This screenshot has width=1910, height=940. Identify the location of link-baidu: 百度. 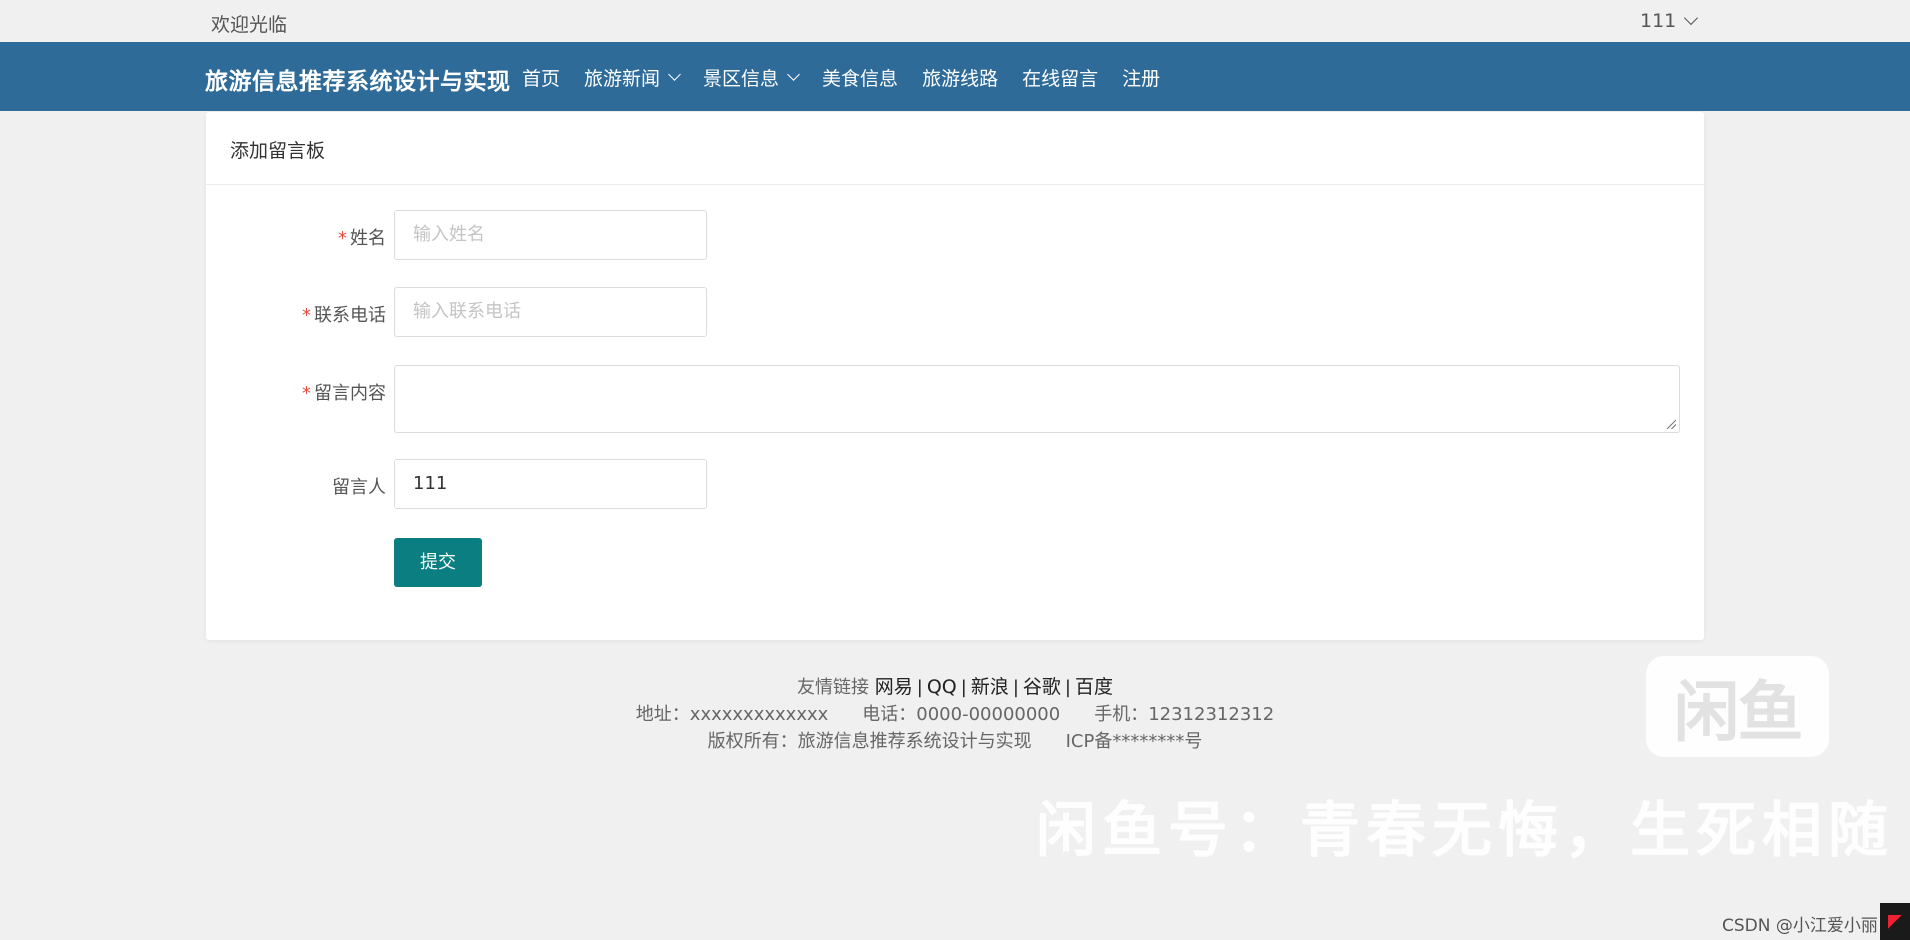
(1094, 687).